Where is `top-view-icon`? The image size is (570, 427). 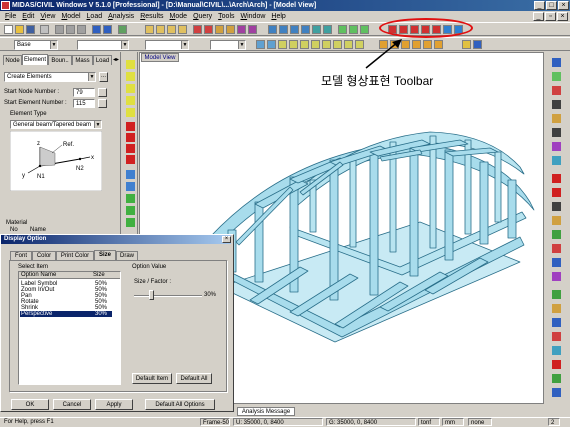 top-view-icon is located at coordinates (353, 29).